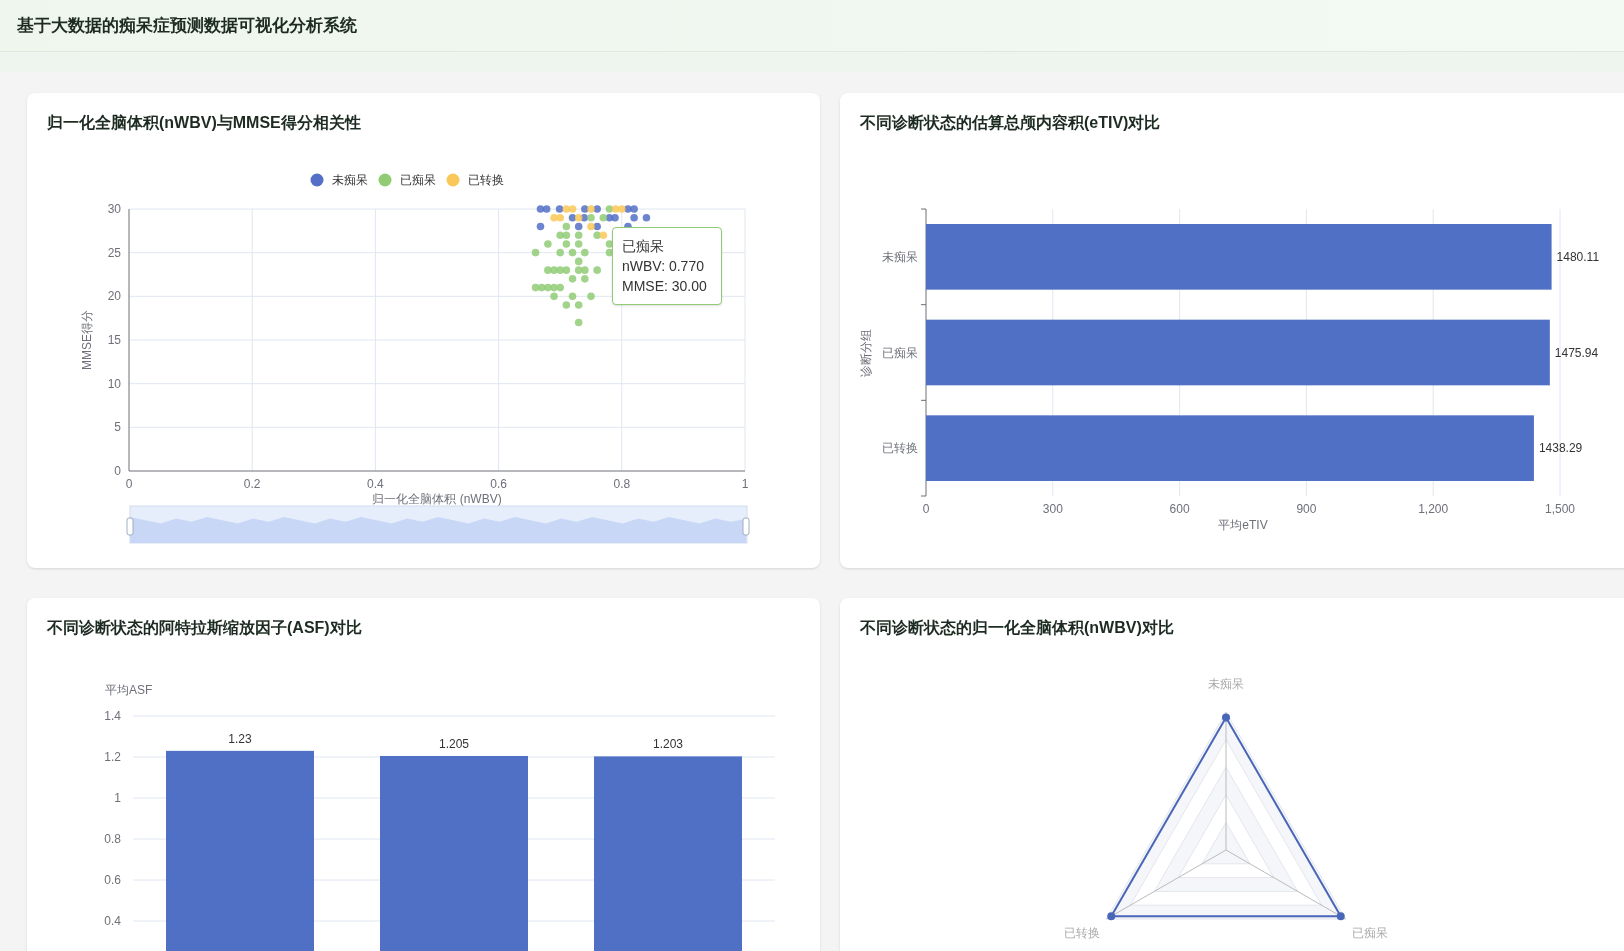 This screenshot has width=1624, height=951. I want to click on tooltip-line: MMSE: 30.00, so click(665, 286).